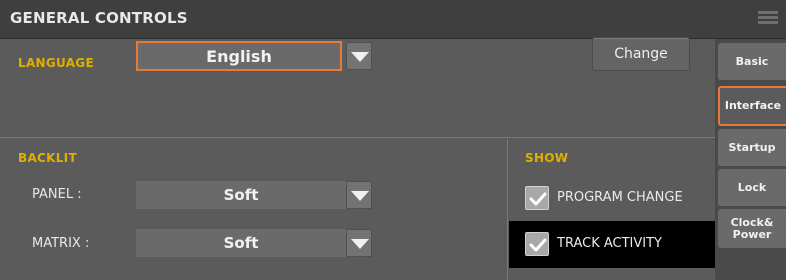 The height and width of the screenshot is (280, 786). What do you see at coordinates (56, 63) in the screenshot?
I see `language-section-label: LANGUAGE` at bounding box center [56, 63].